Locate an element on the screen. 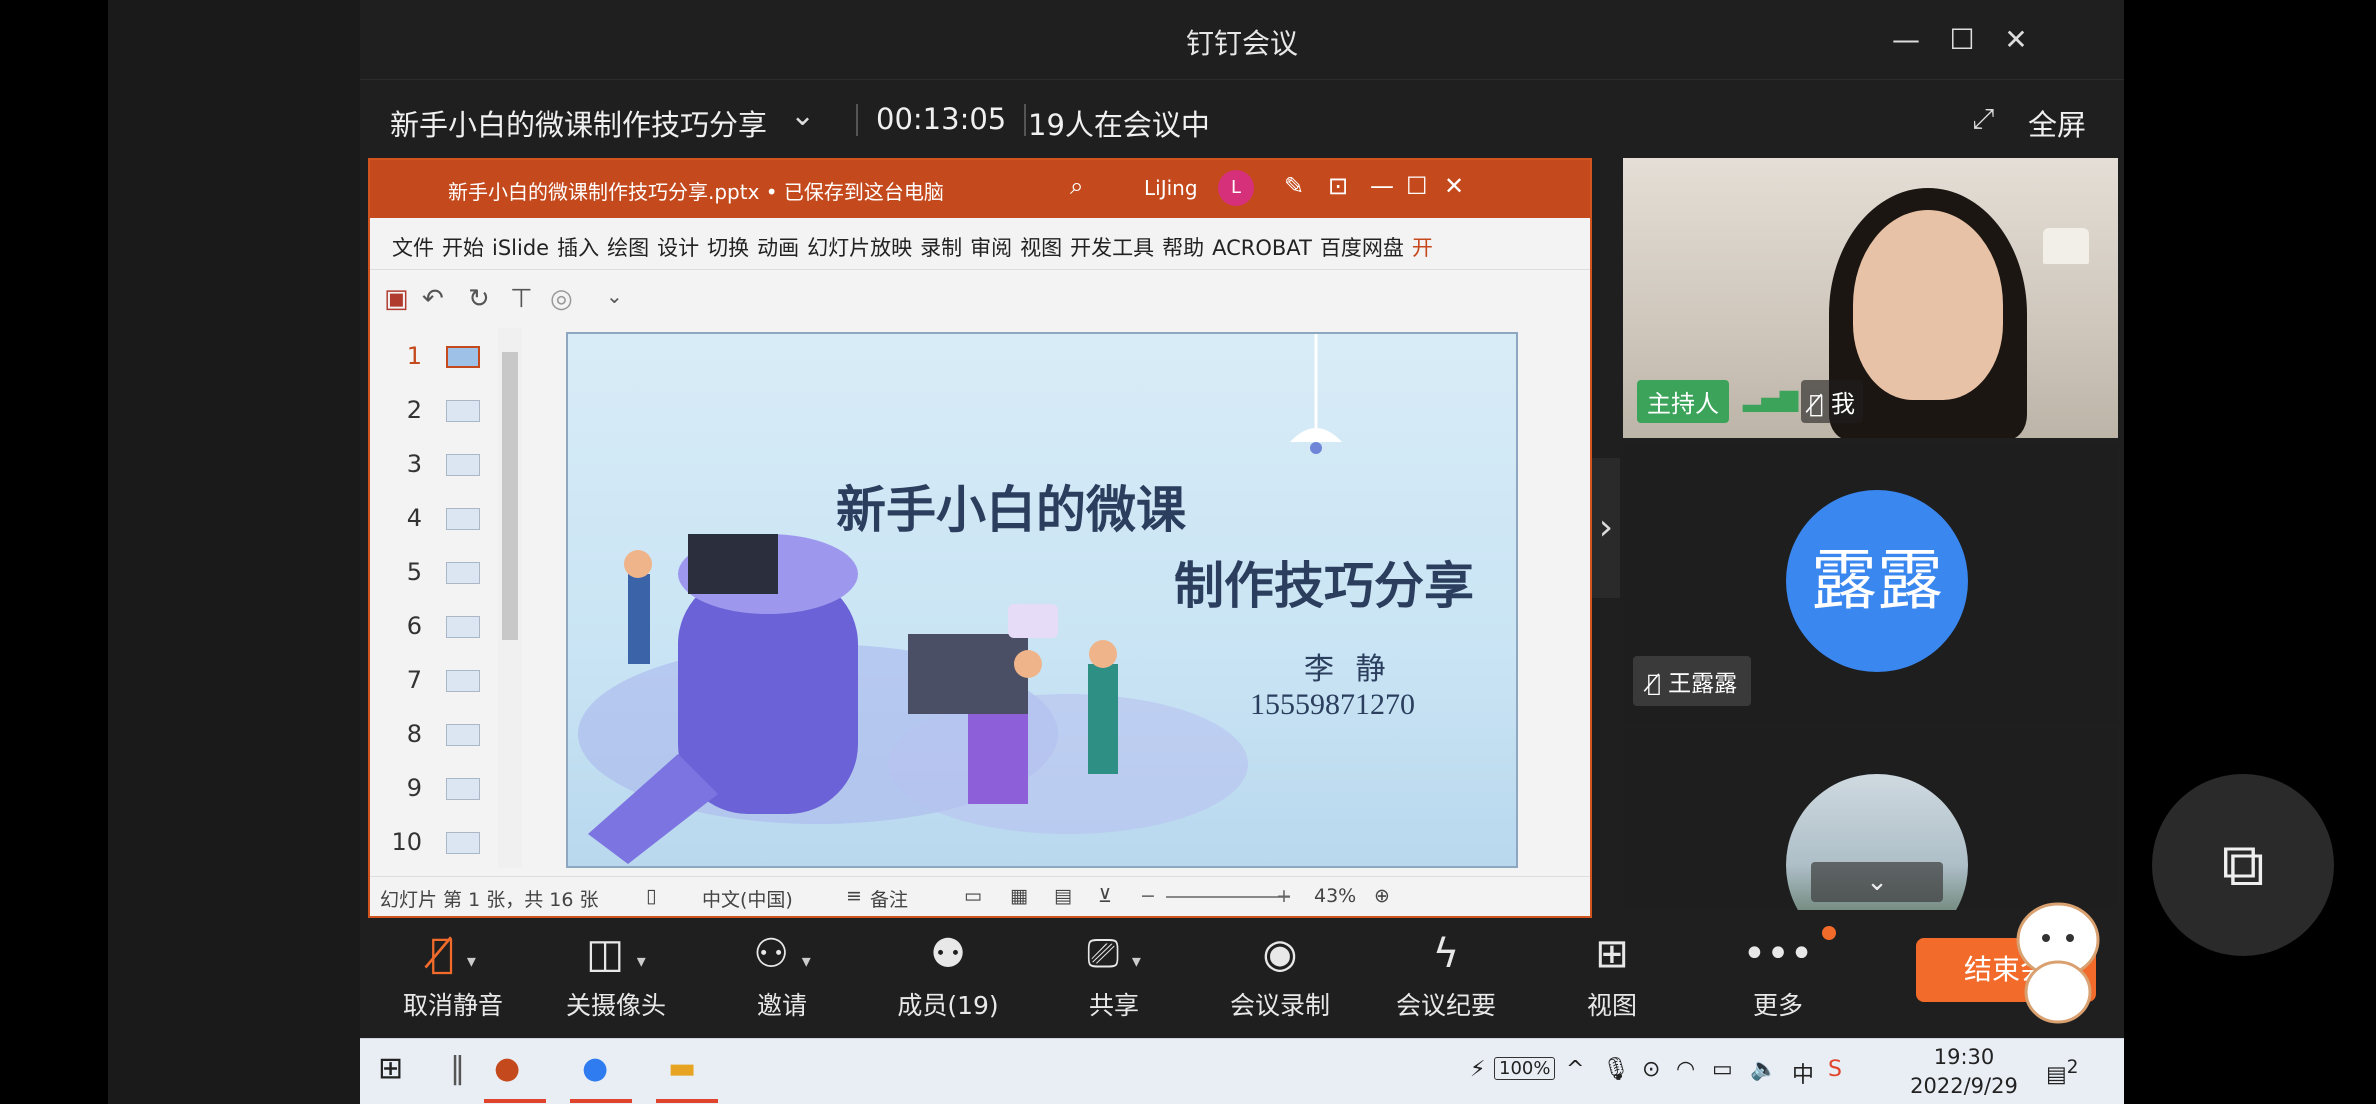 Image resolution: width=2376 pixels, height=1104 pixels. redo-icon: ↻ is located at coordinates (479, 299).